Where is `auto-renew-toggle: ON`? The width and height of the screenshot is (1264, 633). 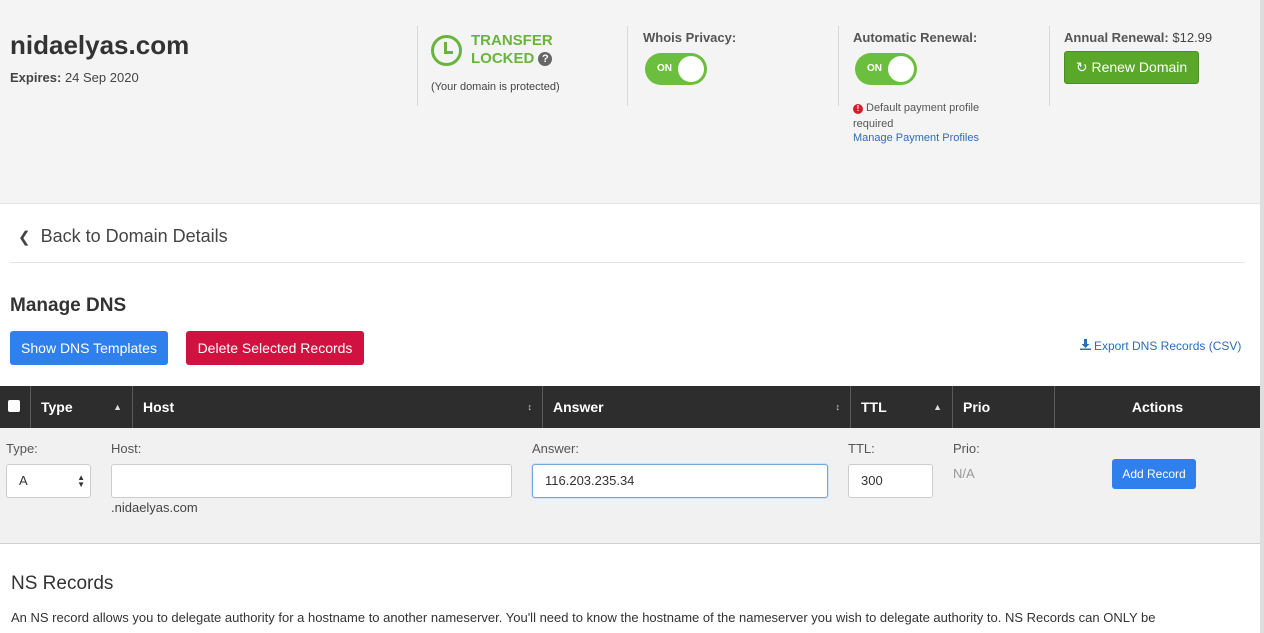 auto-renew-toggle: ON is located at coordinates (886, 69).